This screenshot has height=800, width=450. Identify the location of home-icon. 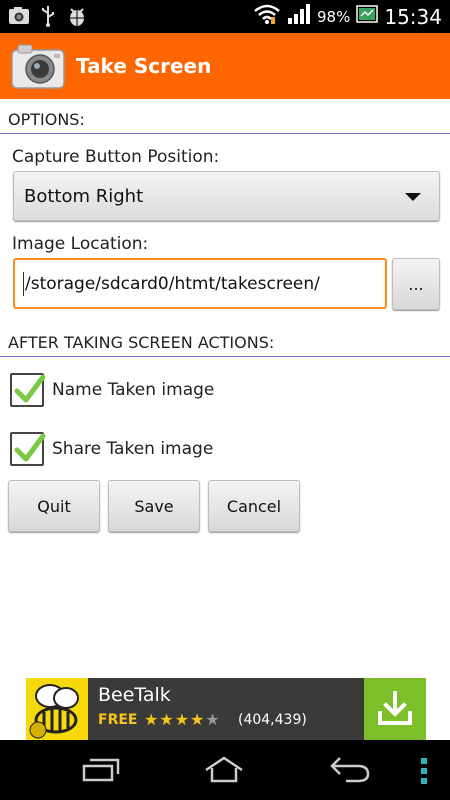
(224, 771).